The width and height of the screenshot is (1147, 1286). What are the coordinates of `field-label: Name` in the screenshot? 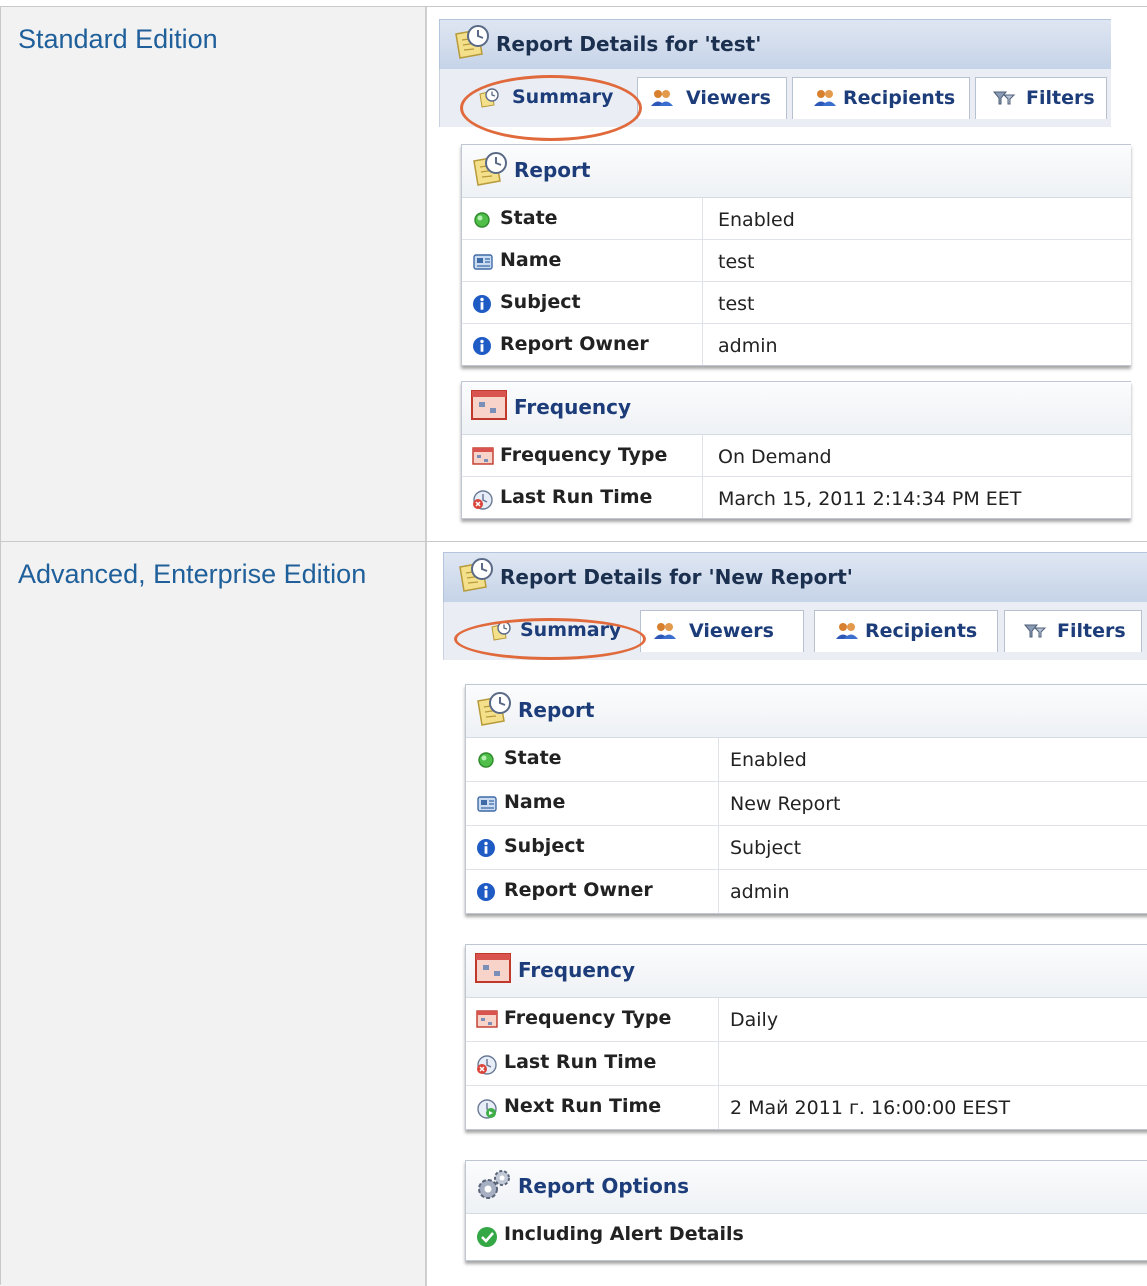 It's located at (531, 260).